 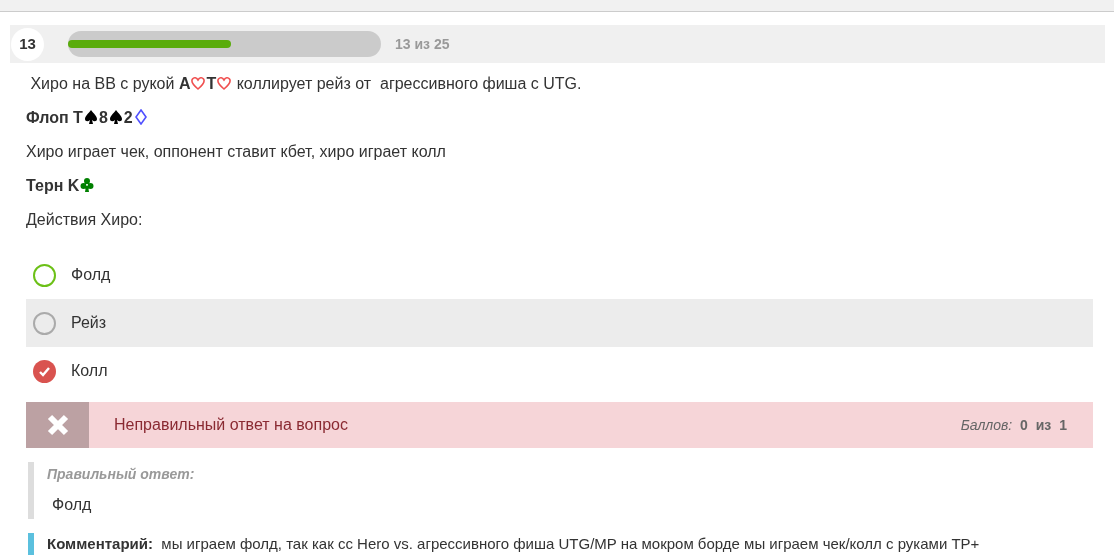 I want to click on quote-bar, so click(x=31, y=544).